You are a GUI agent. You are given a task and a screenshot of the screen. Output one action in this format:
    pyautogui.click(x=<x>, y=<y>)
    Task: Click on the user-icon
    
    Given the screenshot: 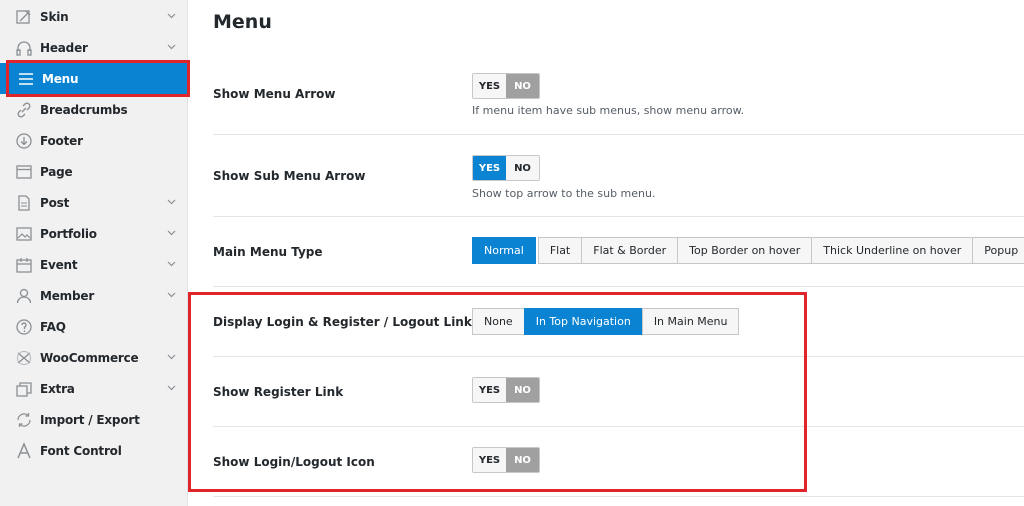 What is the action you would take?
    pyautogui.click(x=24, y=296)
    